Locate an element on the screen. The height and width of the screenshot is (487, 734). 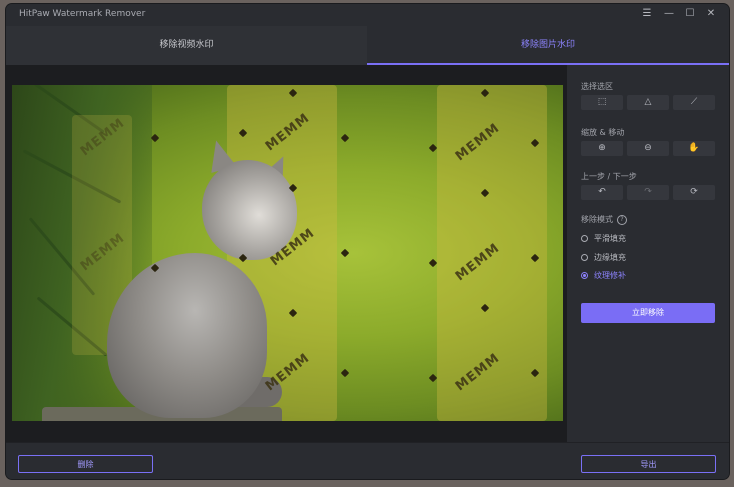
mode-option-label: 边缘填充 is located at coordinates (610, 257).